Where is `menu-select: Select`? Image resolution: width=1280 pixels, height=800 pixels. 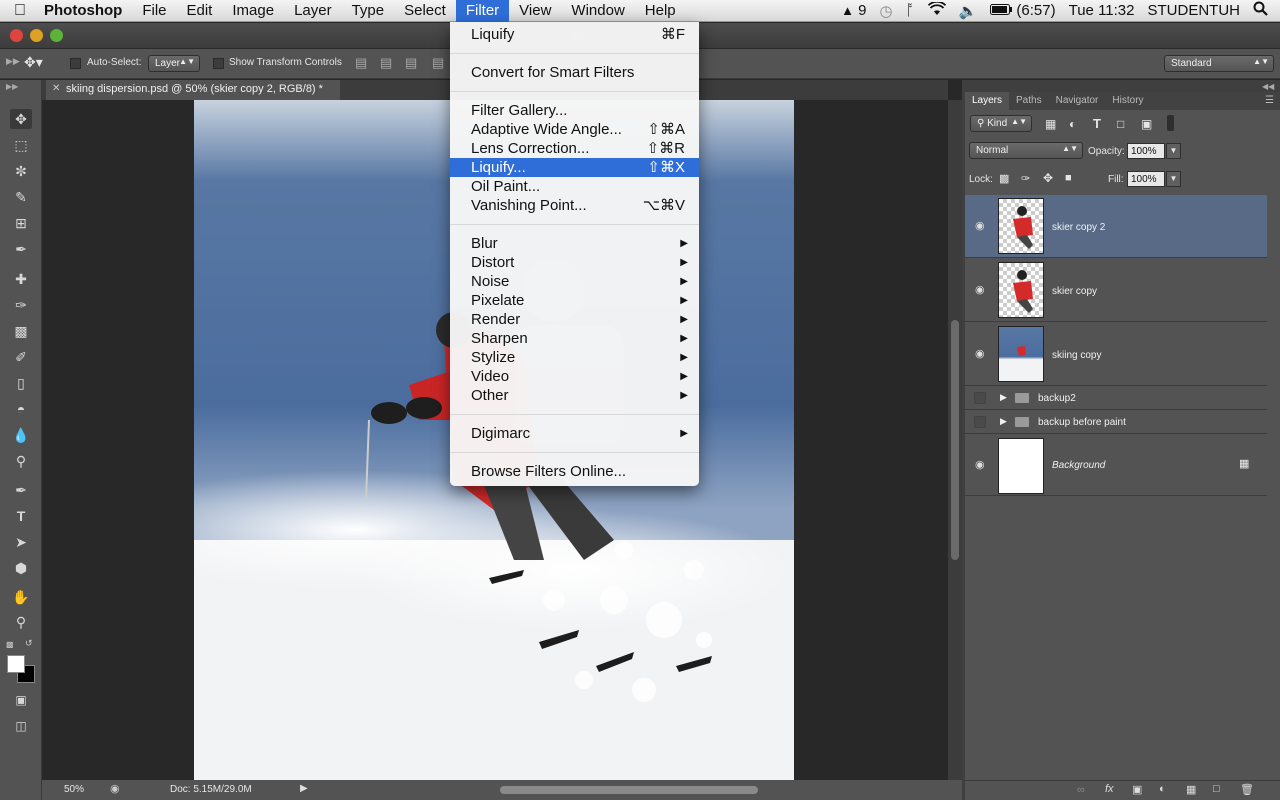
menu-select: Select is located at coordinates (425, 11).